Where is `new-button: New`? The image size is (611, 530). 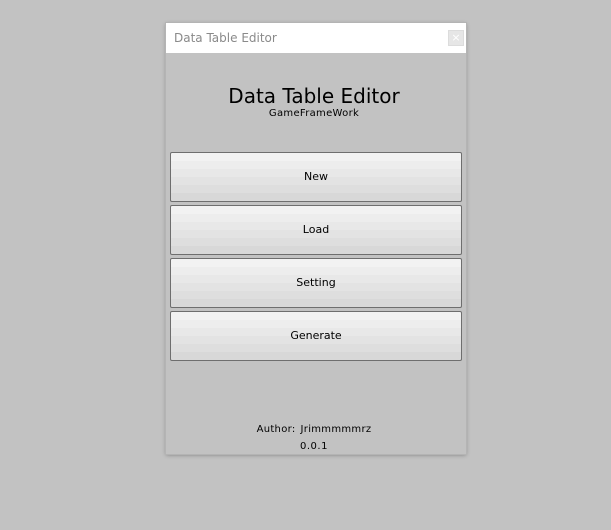 new-button: New is located at coordinates (316, 177).